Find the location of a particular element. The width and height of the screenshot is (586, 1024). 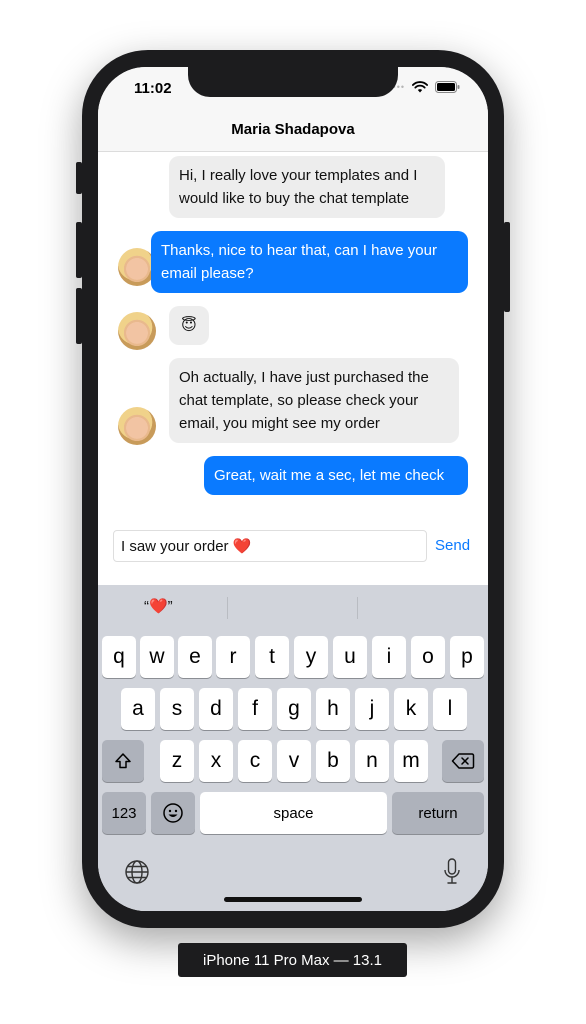

delete-icon is located at coordinates (463, 761).